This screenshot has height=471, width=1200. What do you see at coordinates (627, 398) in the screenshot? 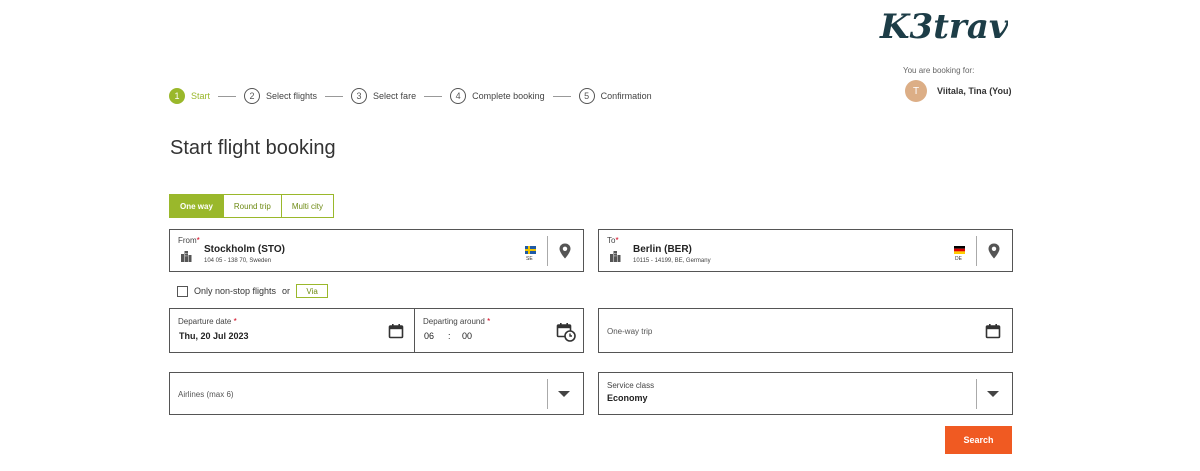
I see `service-class-value: Economy` at bounding box center [627, 398].